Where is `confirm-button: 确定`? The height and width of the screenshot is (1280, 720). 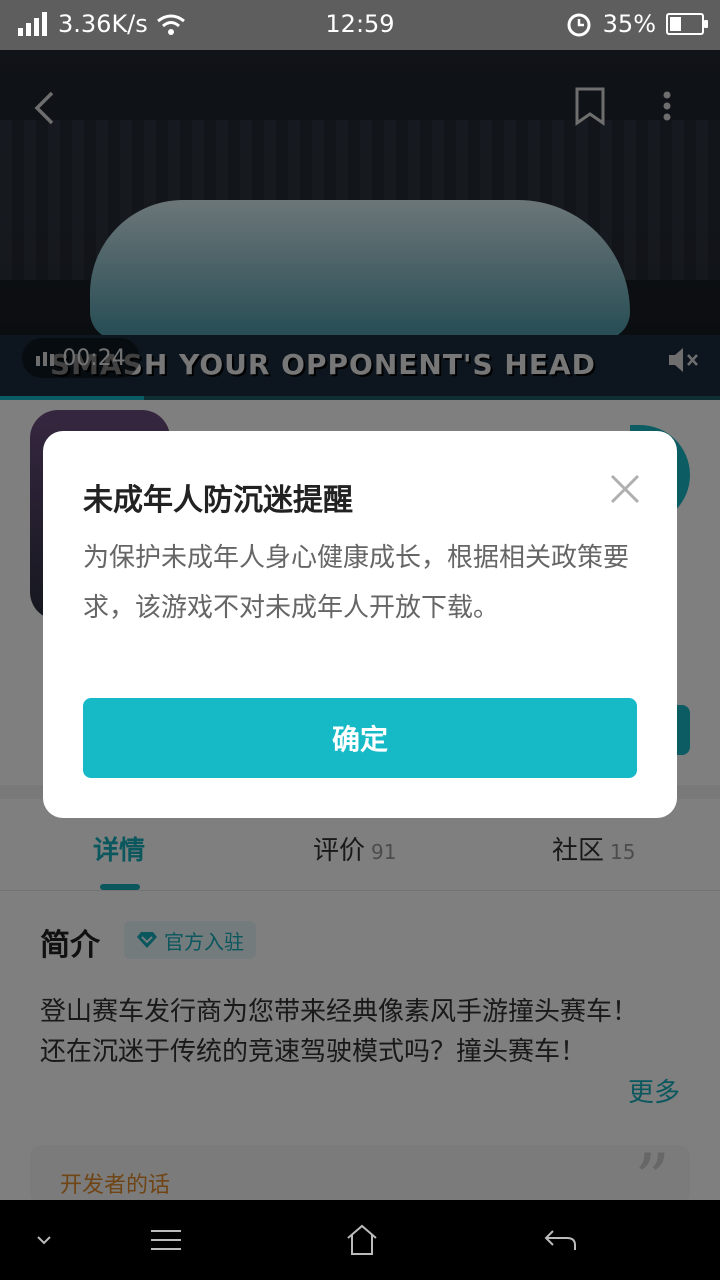
confirm-button: 确定 is located at coordinates (360, 738).